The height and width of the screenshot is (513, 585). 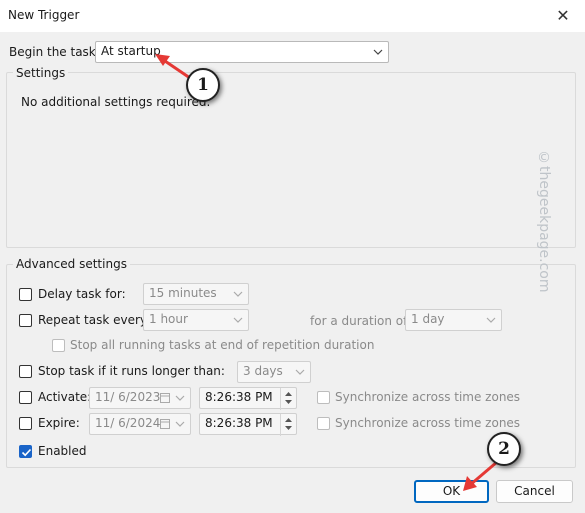 I want to click on step-badge-1: 1, so click(x=203, y=85).